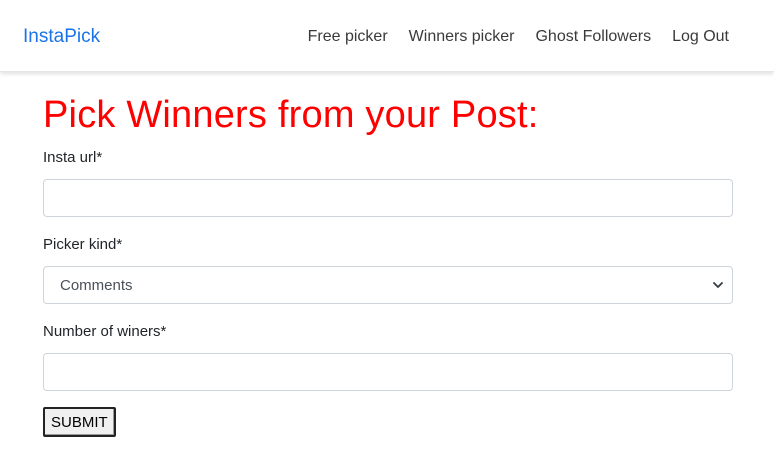  I want to click on submit-button: SUBMIT, so click(79, 422).